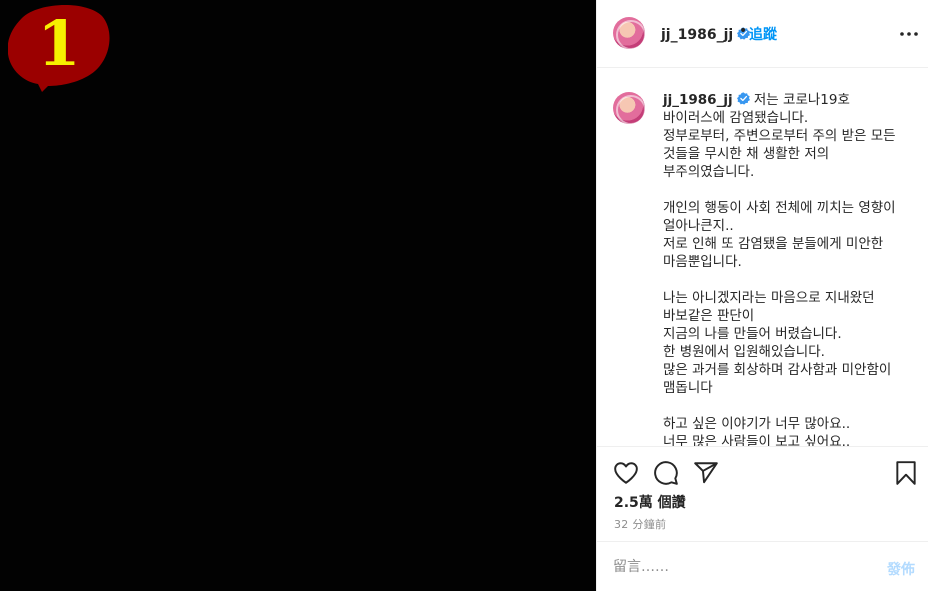 The height and width of the screenshot is (591, 928). What do you see at coordinates (901, 569) in the screenshot?
I see `post-comment-button: 發佈` at bounding box center [901, 569].